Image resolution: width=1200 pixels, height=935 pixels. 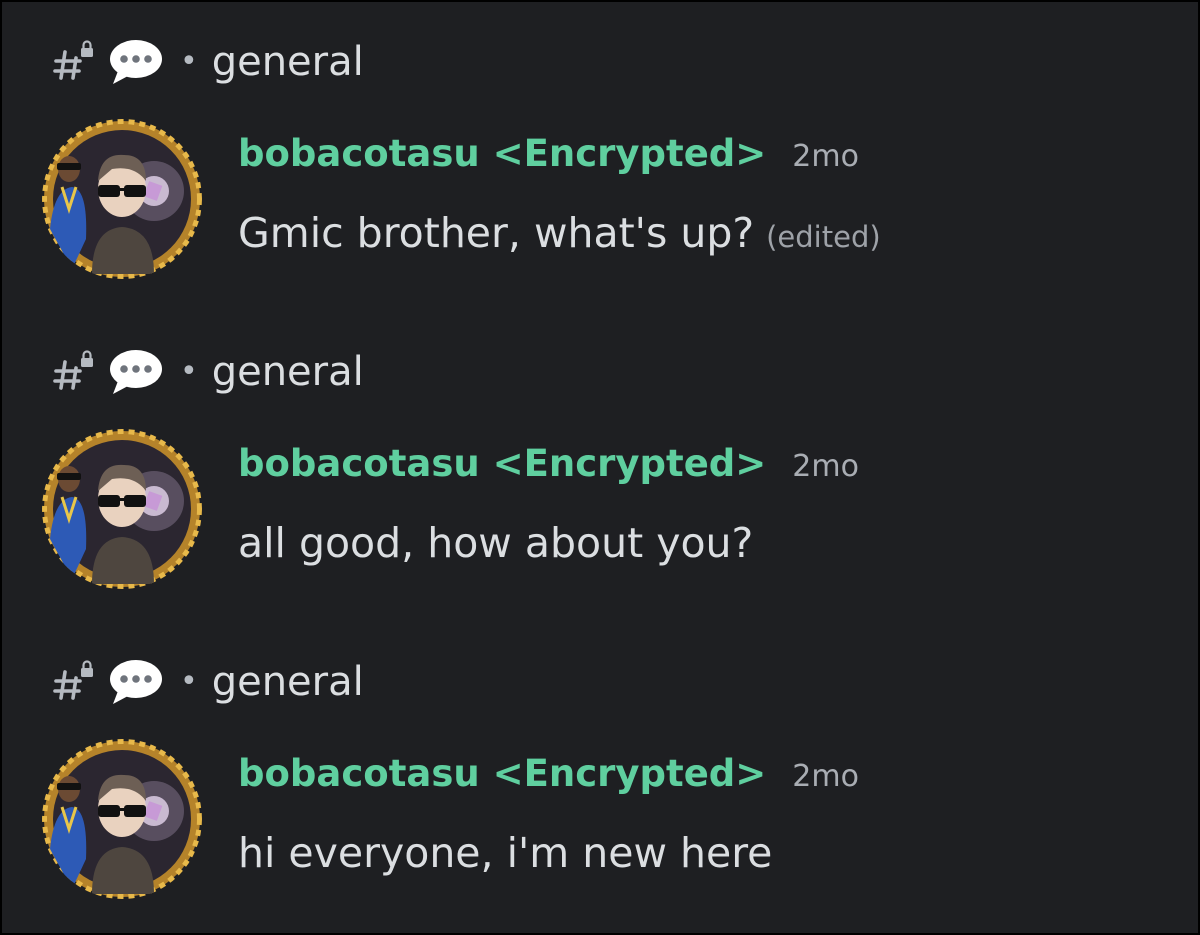 I want to click on message-text: Gmic brother, what's up?, so click(x=496, y=233).